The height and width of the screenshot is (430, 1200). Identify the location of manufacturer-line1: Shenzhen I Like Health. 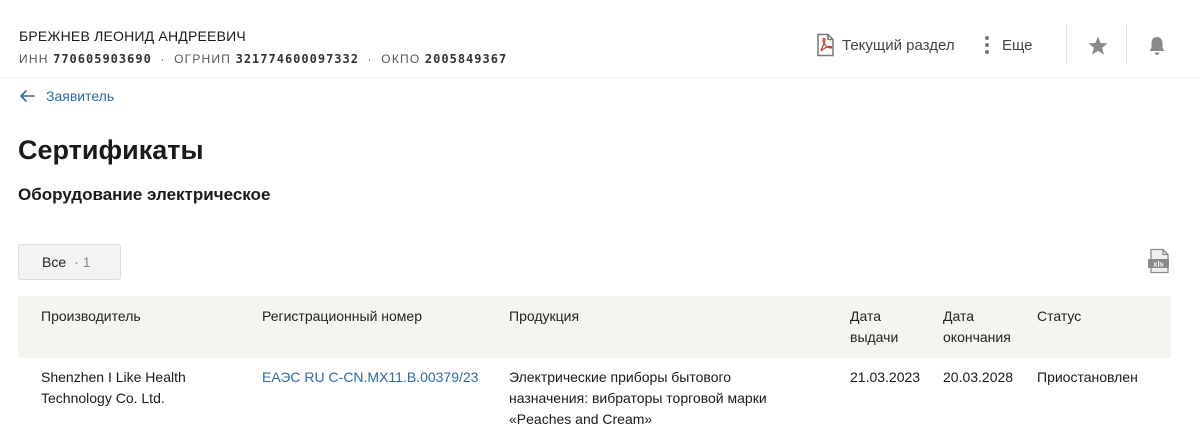
(113, 377).